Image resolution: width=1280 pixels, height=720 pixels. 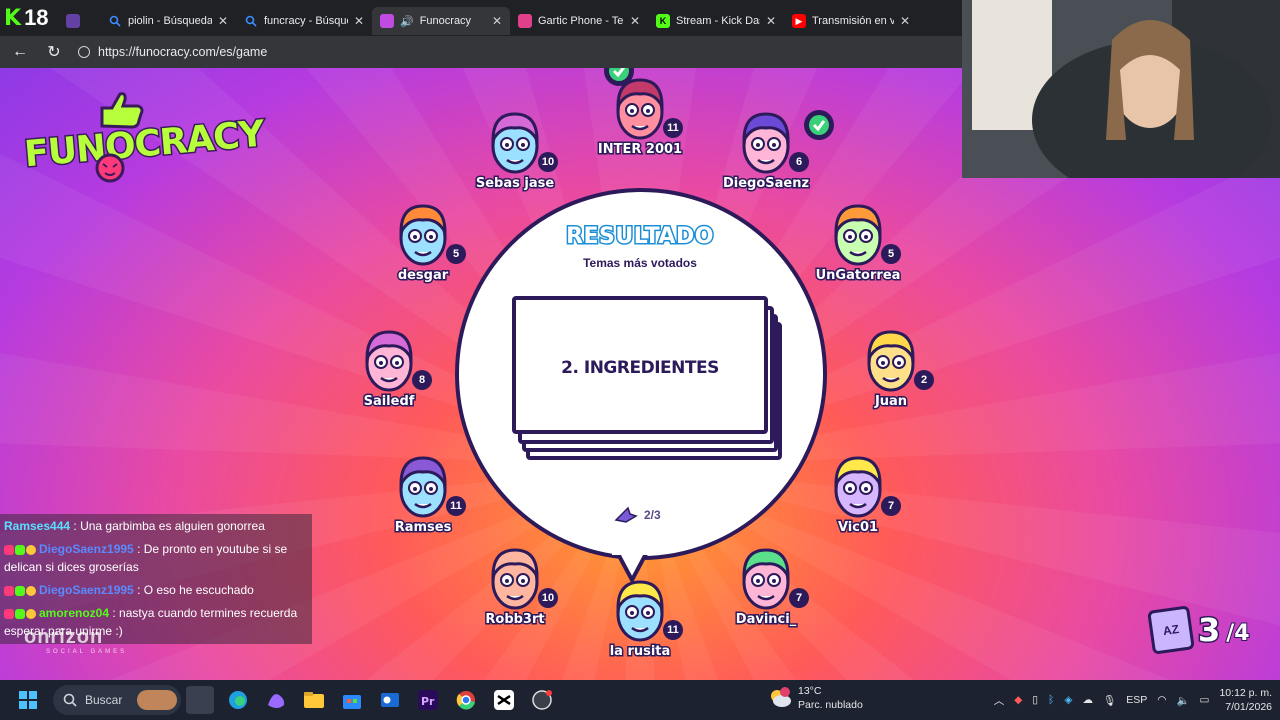 What do you see at coordinates (525, 21) in the screenshot?
I see `gartic-icon` at bounding box center [525, 21].